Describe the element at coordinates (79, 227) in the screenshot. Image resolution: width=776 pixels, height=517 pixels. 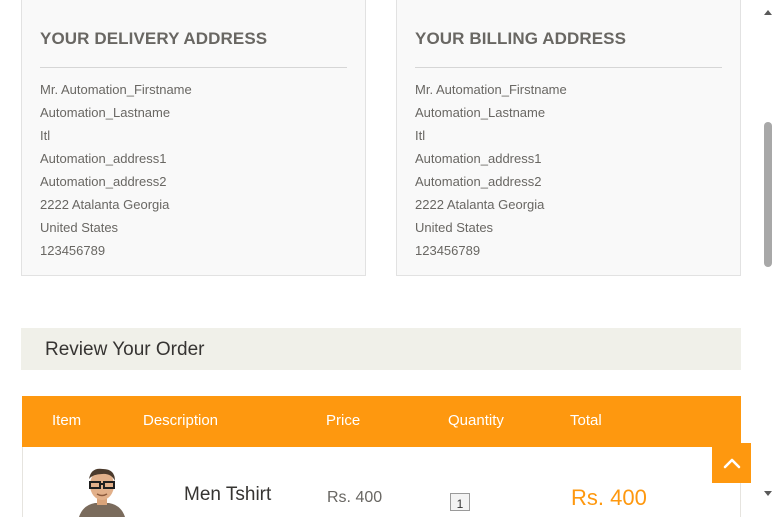
I see `delivery-country: United States` at that location.